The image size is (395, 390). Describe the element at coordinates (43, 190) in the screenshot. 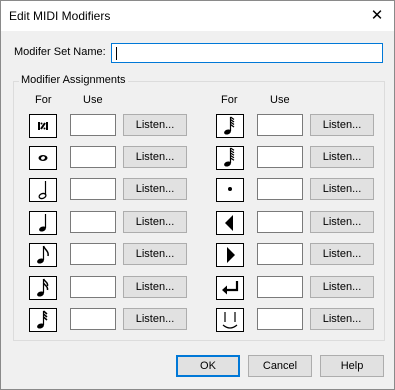

I see `half-note-icon` at that location.